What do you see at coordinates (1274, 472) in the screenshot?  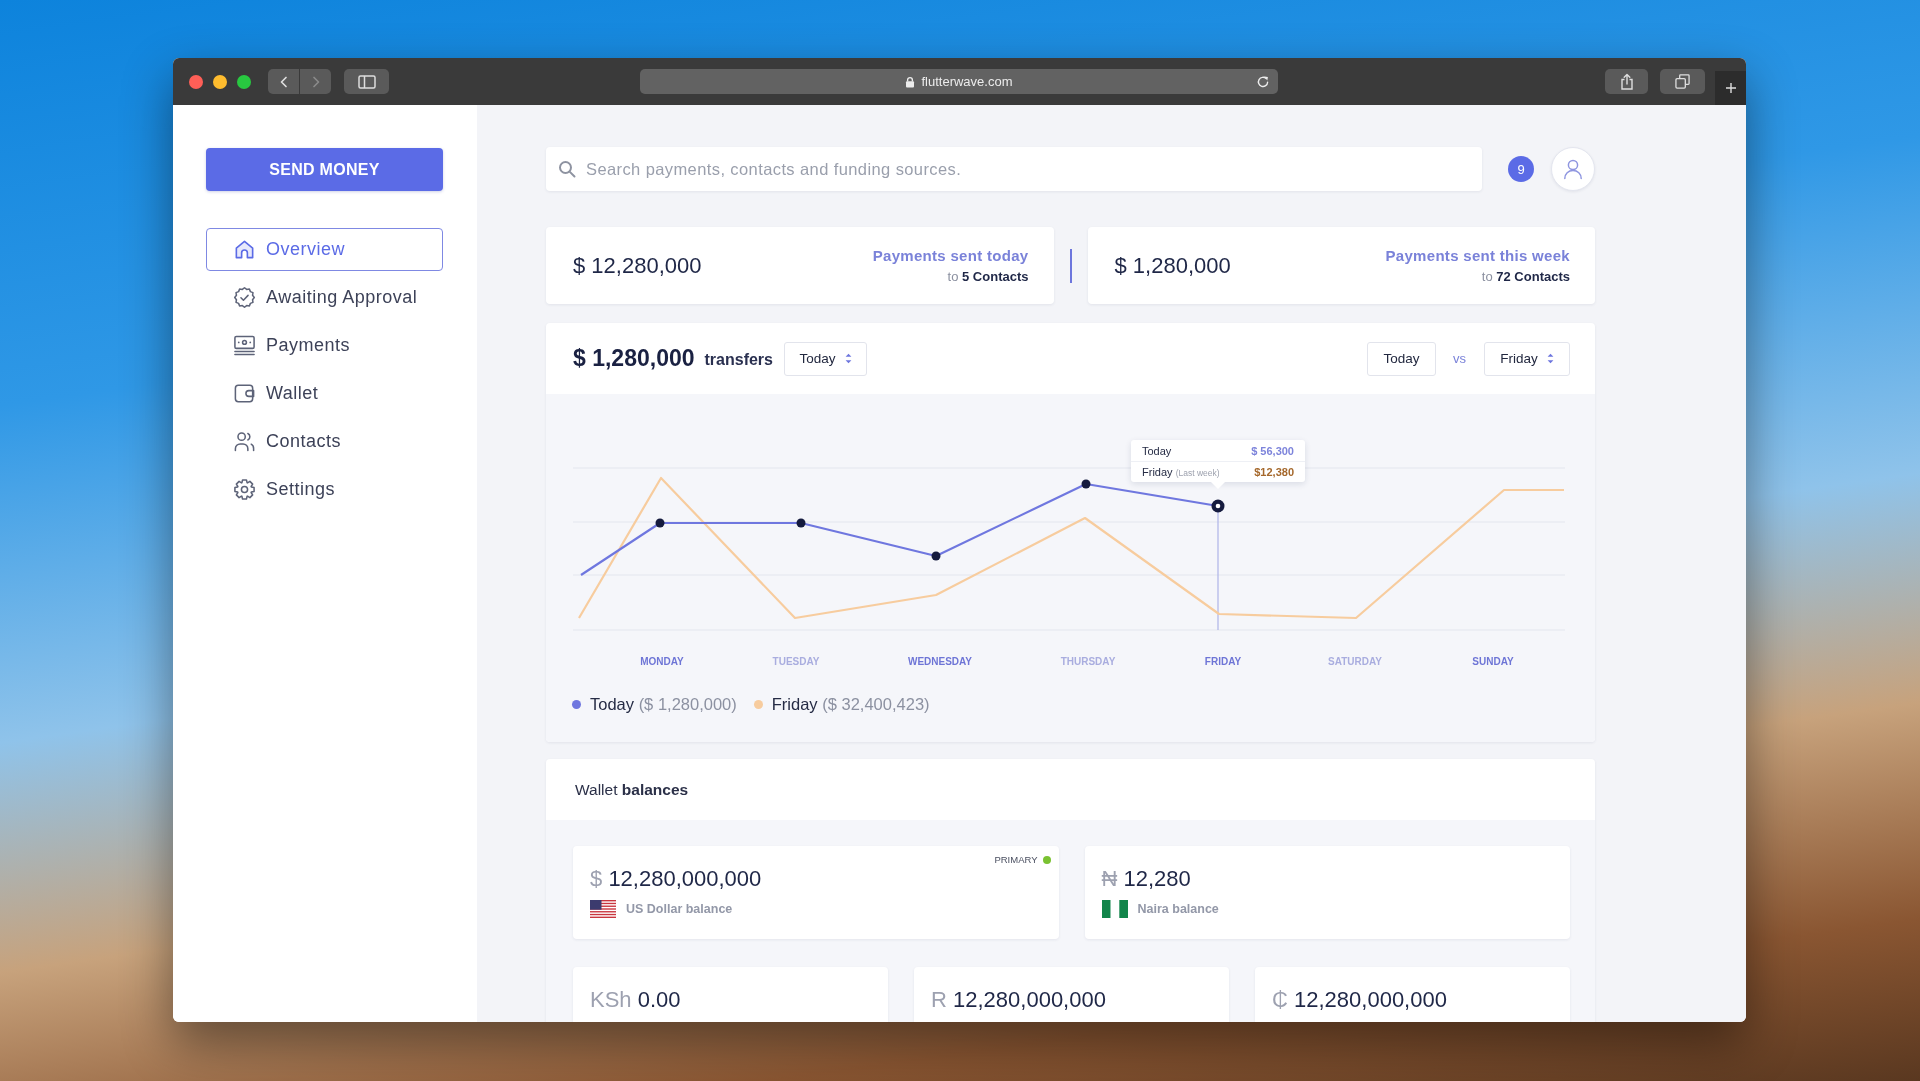 I see `tooltip-value: $12,380` at bounding box center [1274, 472].